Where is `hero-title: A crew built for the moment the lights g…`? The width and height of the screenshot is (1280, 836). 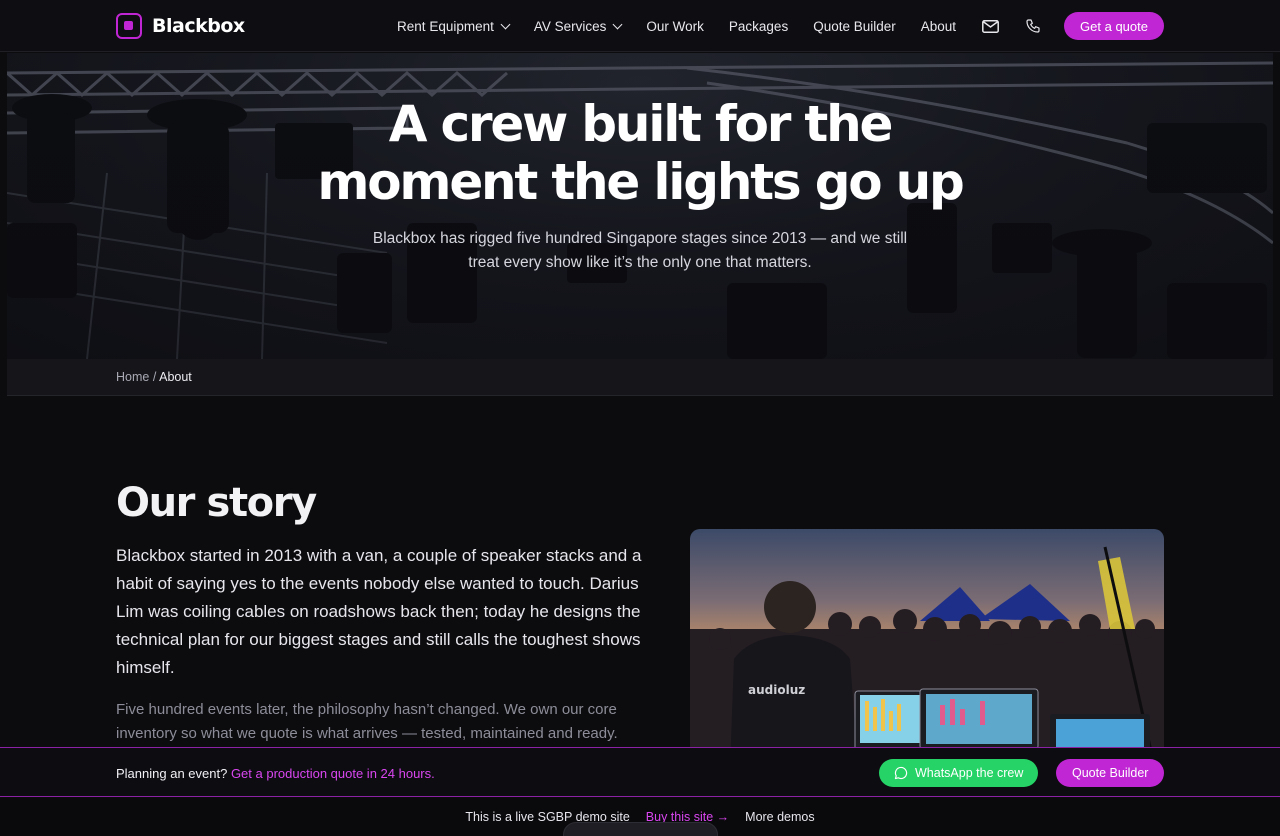 hero-title: A crew built for the moment the lights g… is located at coordinates (640, 153).